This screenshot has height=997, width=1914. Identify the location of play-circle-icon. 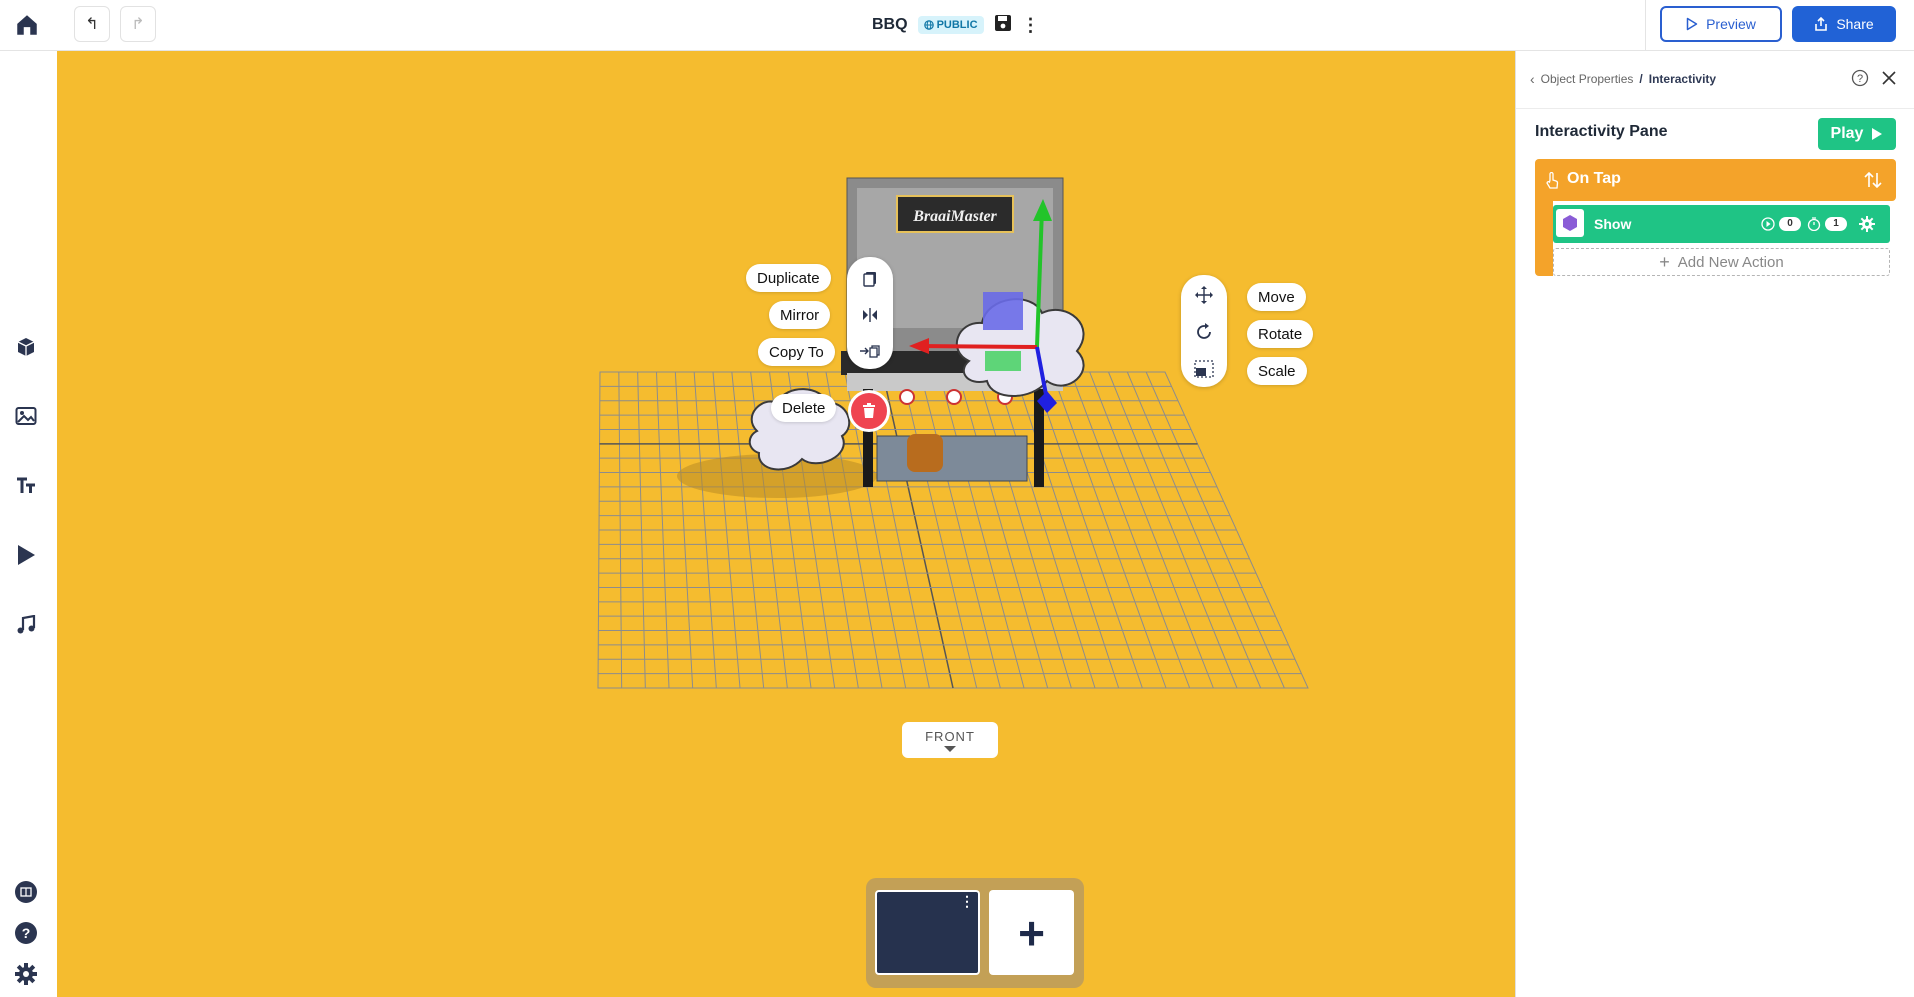
(1768, 224).